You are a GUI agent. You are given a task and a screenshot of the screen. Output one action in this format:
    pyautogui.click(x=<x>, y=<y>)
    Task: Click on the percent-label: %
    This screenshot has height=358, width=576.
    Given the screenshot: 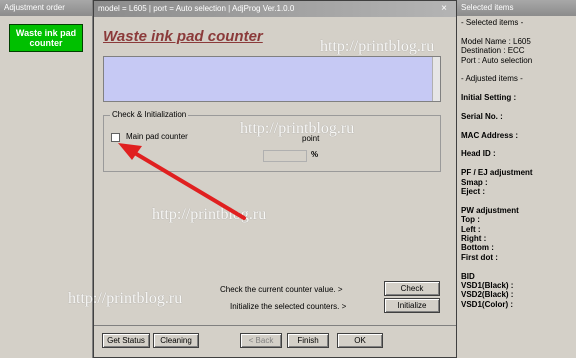 What is the action you would take?
    pyautogui.click(x=315, y=154)
    